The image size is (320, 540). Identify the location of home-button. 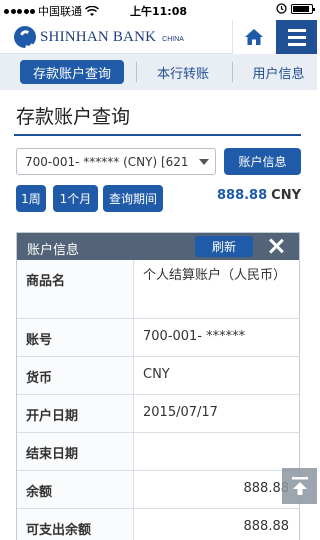
(253, 37).